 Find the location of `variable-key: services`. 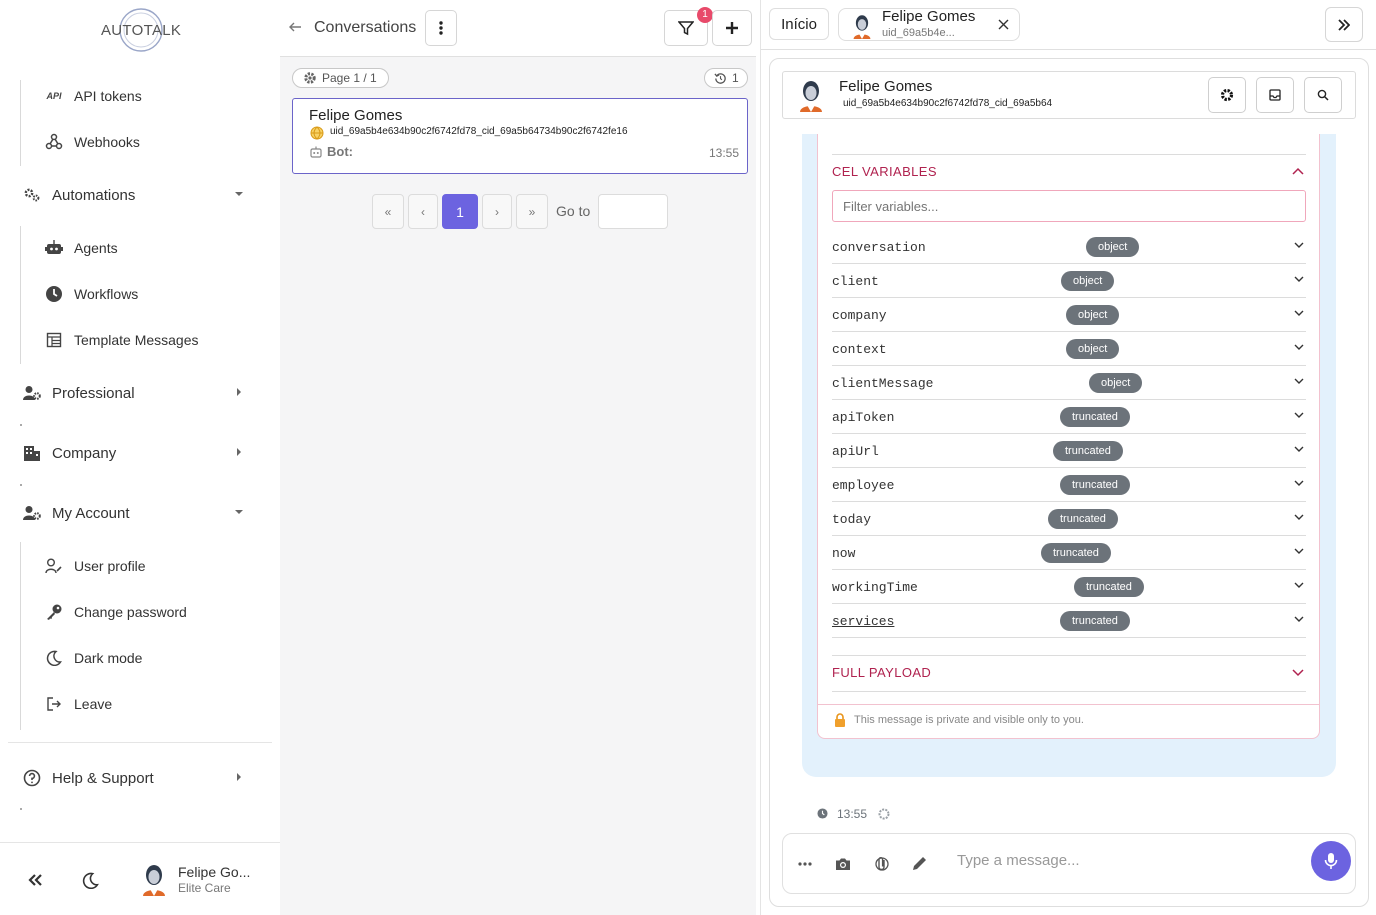

variable-key: services is located at coordinates (863, 621).